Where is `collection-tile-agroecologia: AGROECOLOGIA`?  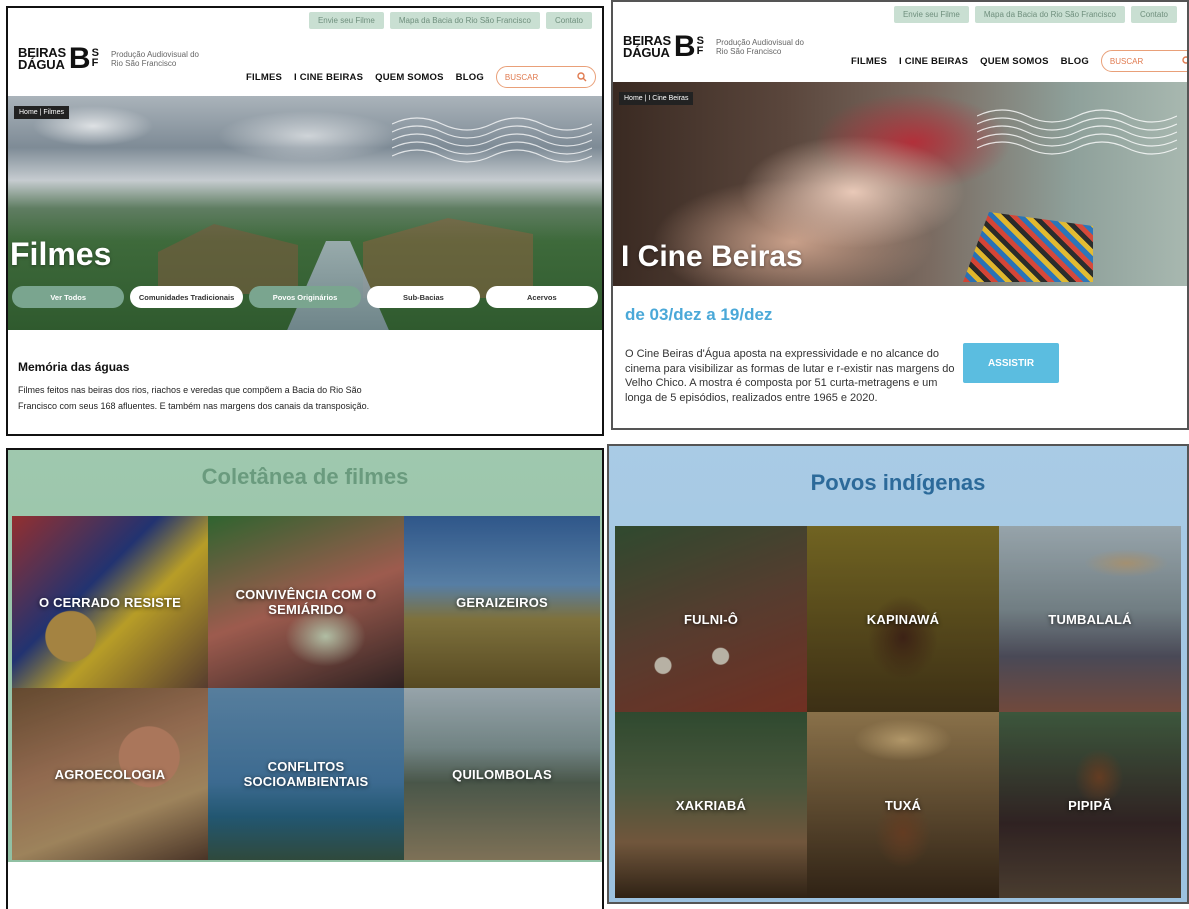
collection-tile-agroecologia: AGROECOLOGIA is located at coordinates (110, 774).